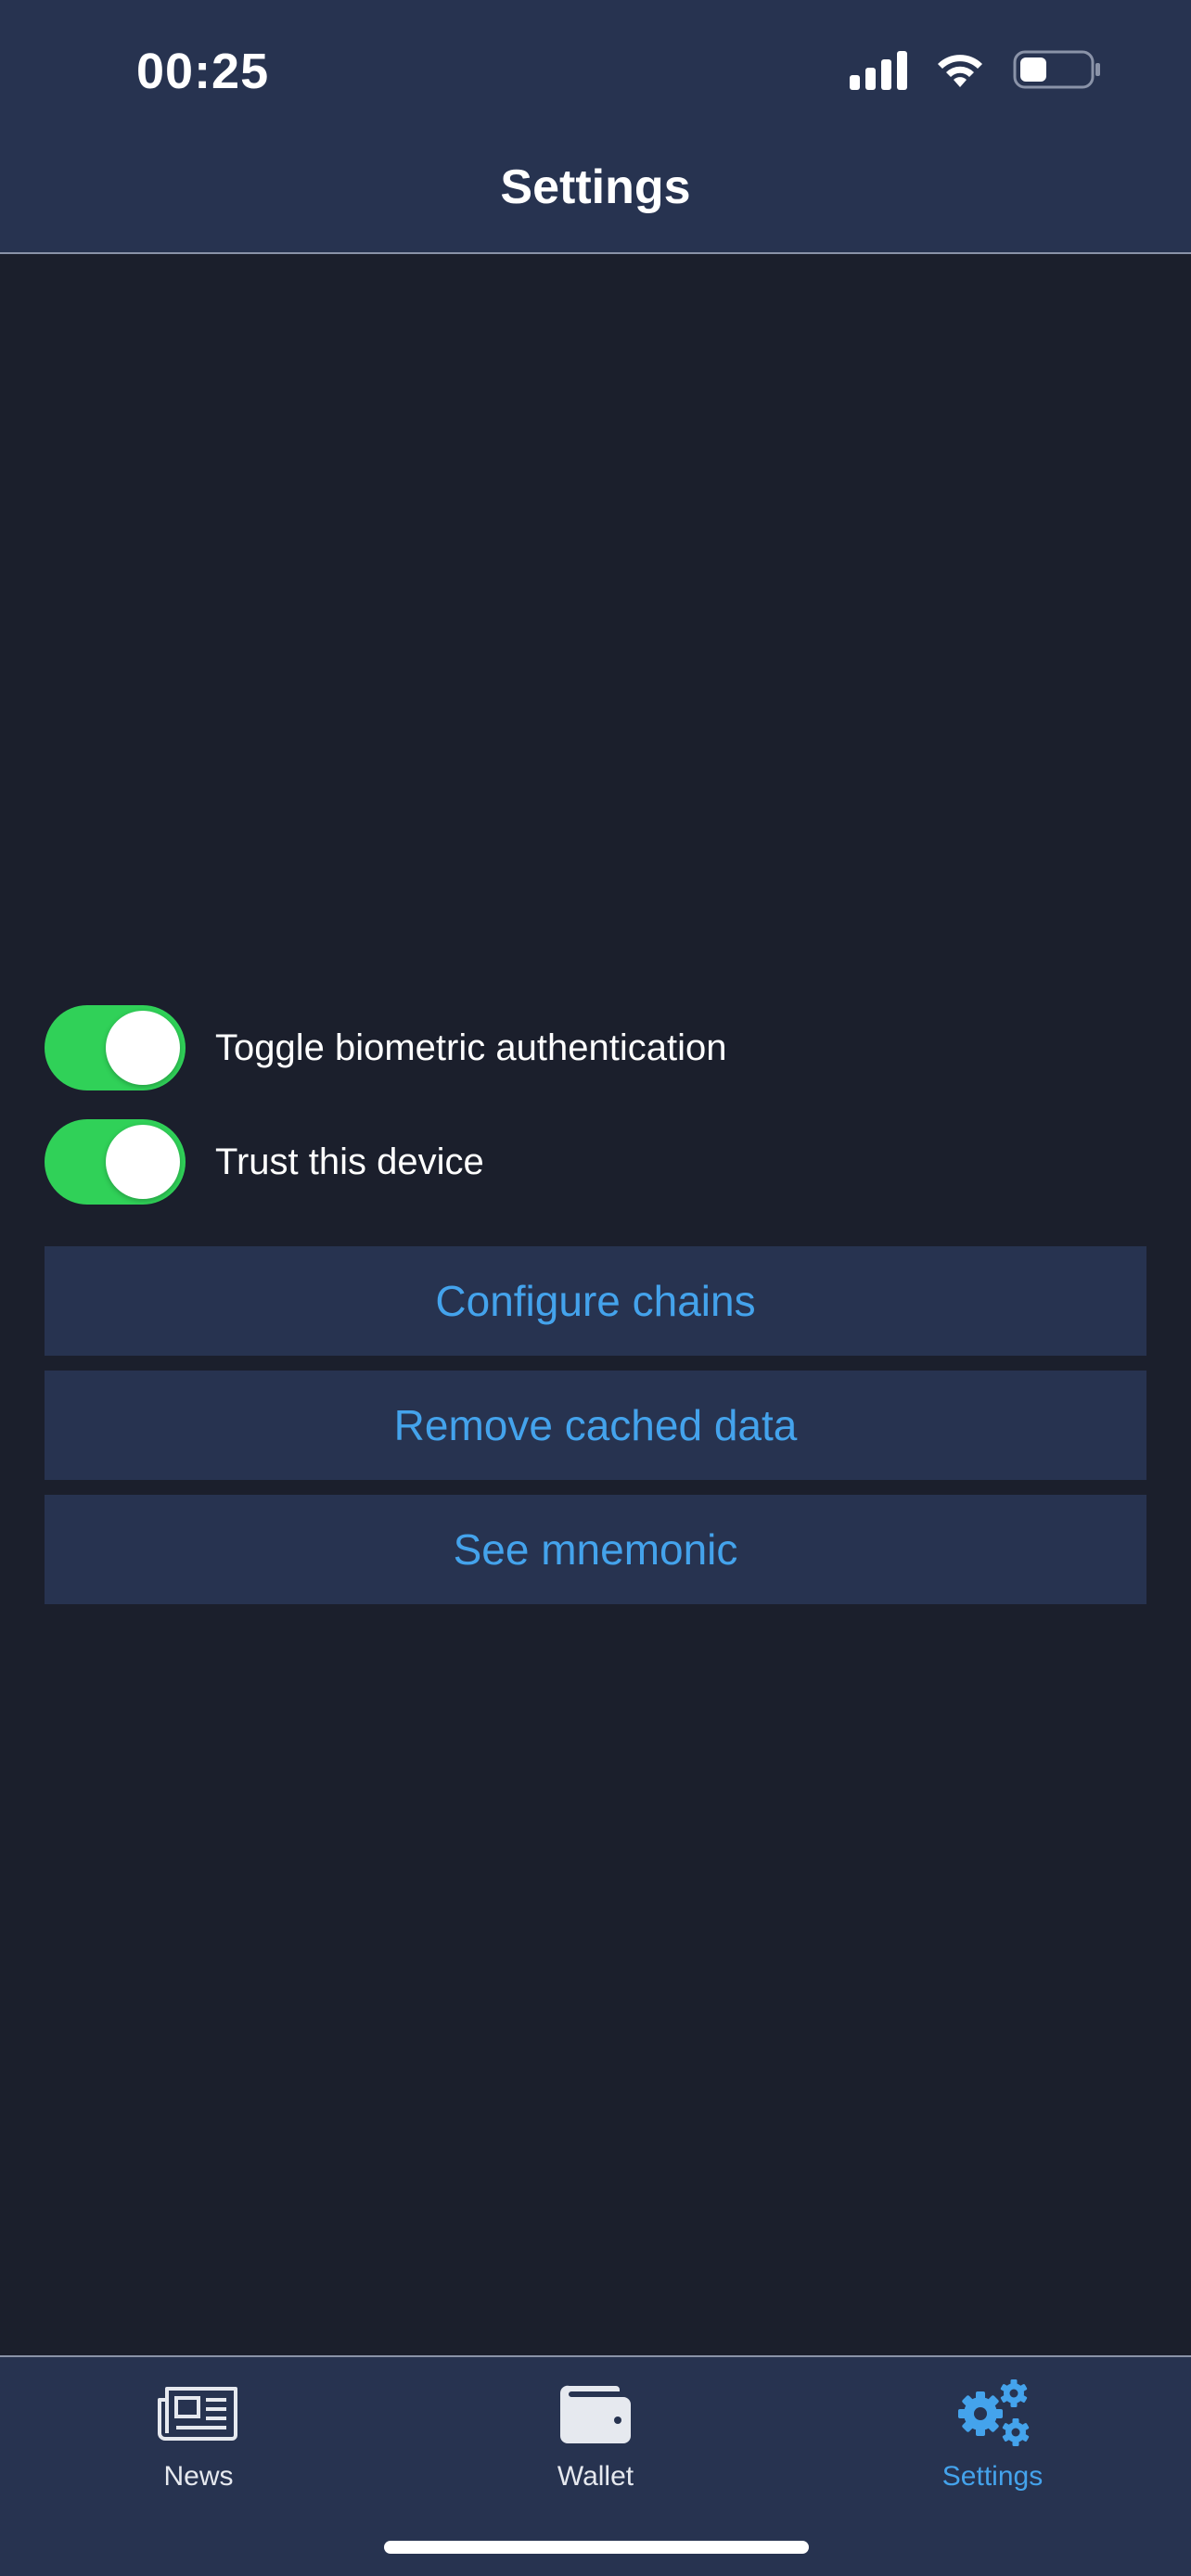  I want to click on see-mnemonic-button: See mnemonic, so click(595, 1550).